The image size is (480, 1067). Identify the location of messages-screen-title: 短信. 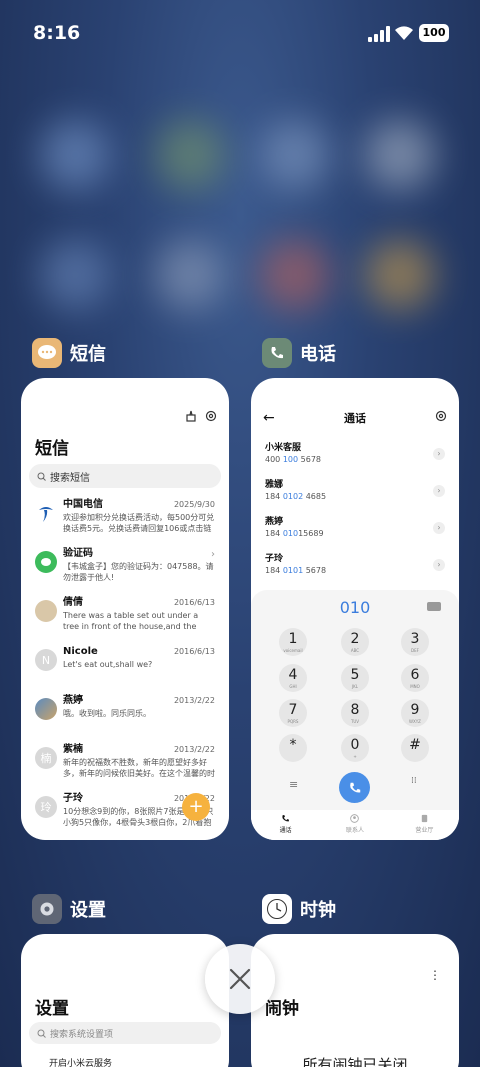
(52, 449).